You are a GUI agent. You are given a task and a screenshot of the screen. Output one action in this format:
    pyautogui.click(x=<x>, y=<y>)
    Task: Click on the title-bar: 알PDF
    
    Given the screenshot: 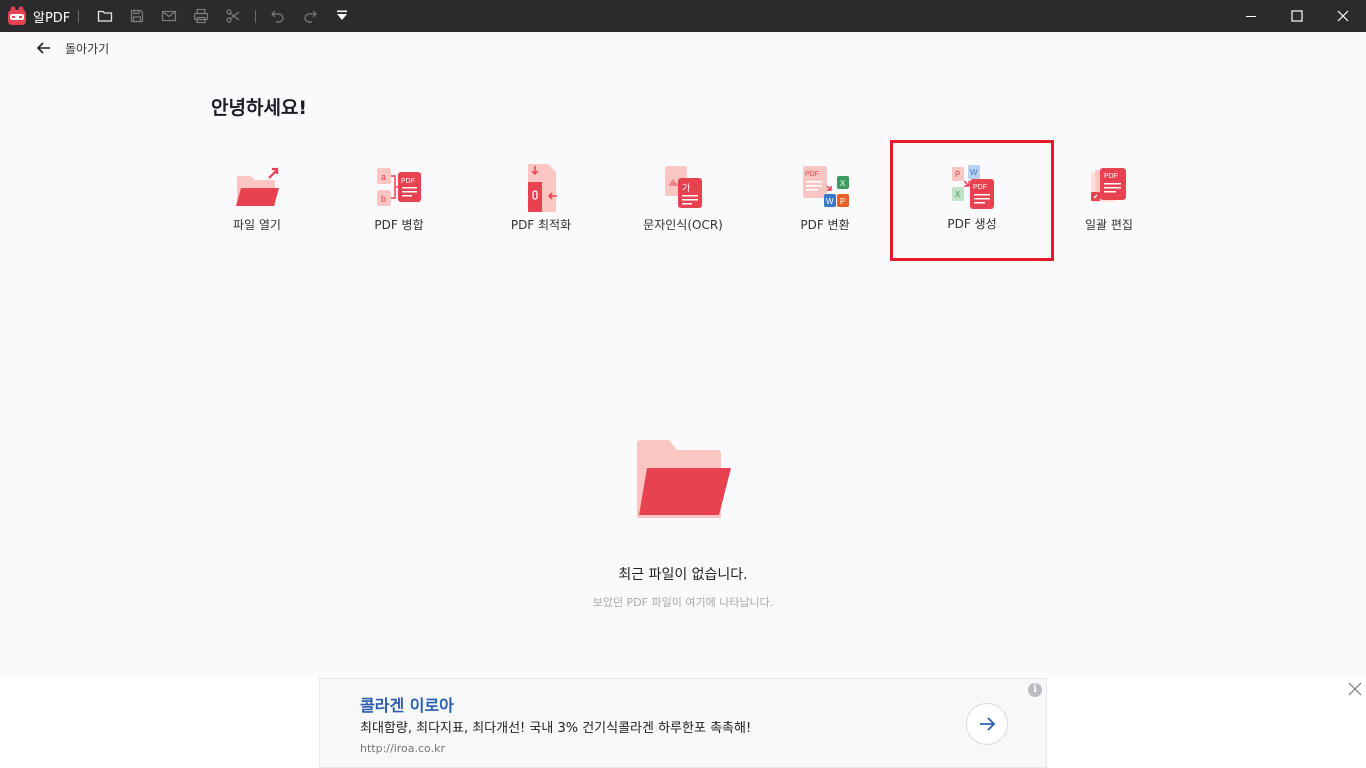 What is the action you would take?
    pyautogui.click(x=683, y=16)
    